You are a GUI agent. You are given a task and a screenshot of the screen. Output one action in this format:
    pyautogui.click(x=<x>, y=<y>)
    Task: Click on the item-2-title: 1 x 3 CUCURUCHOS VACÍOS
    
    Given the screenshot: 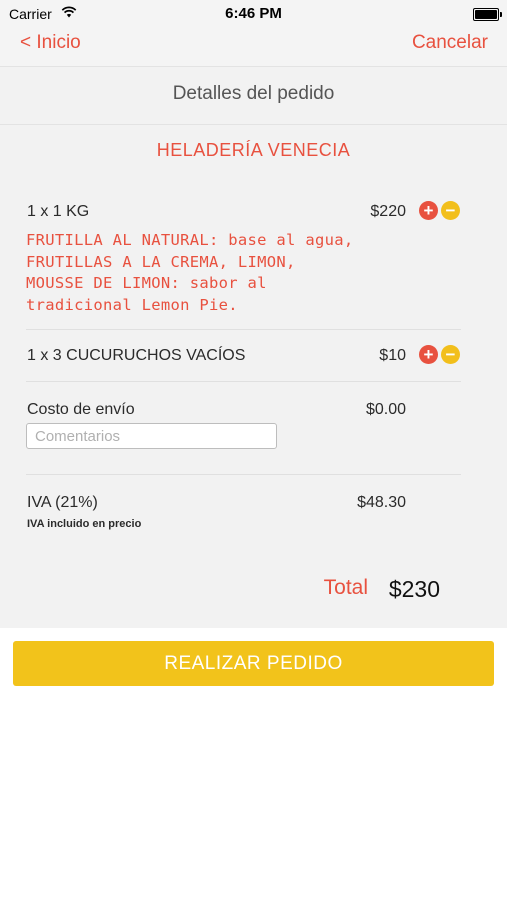 What is the action you would take?
    pyautogui.click(x=136, y=355)
    